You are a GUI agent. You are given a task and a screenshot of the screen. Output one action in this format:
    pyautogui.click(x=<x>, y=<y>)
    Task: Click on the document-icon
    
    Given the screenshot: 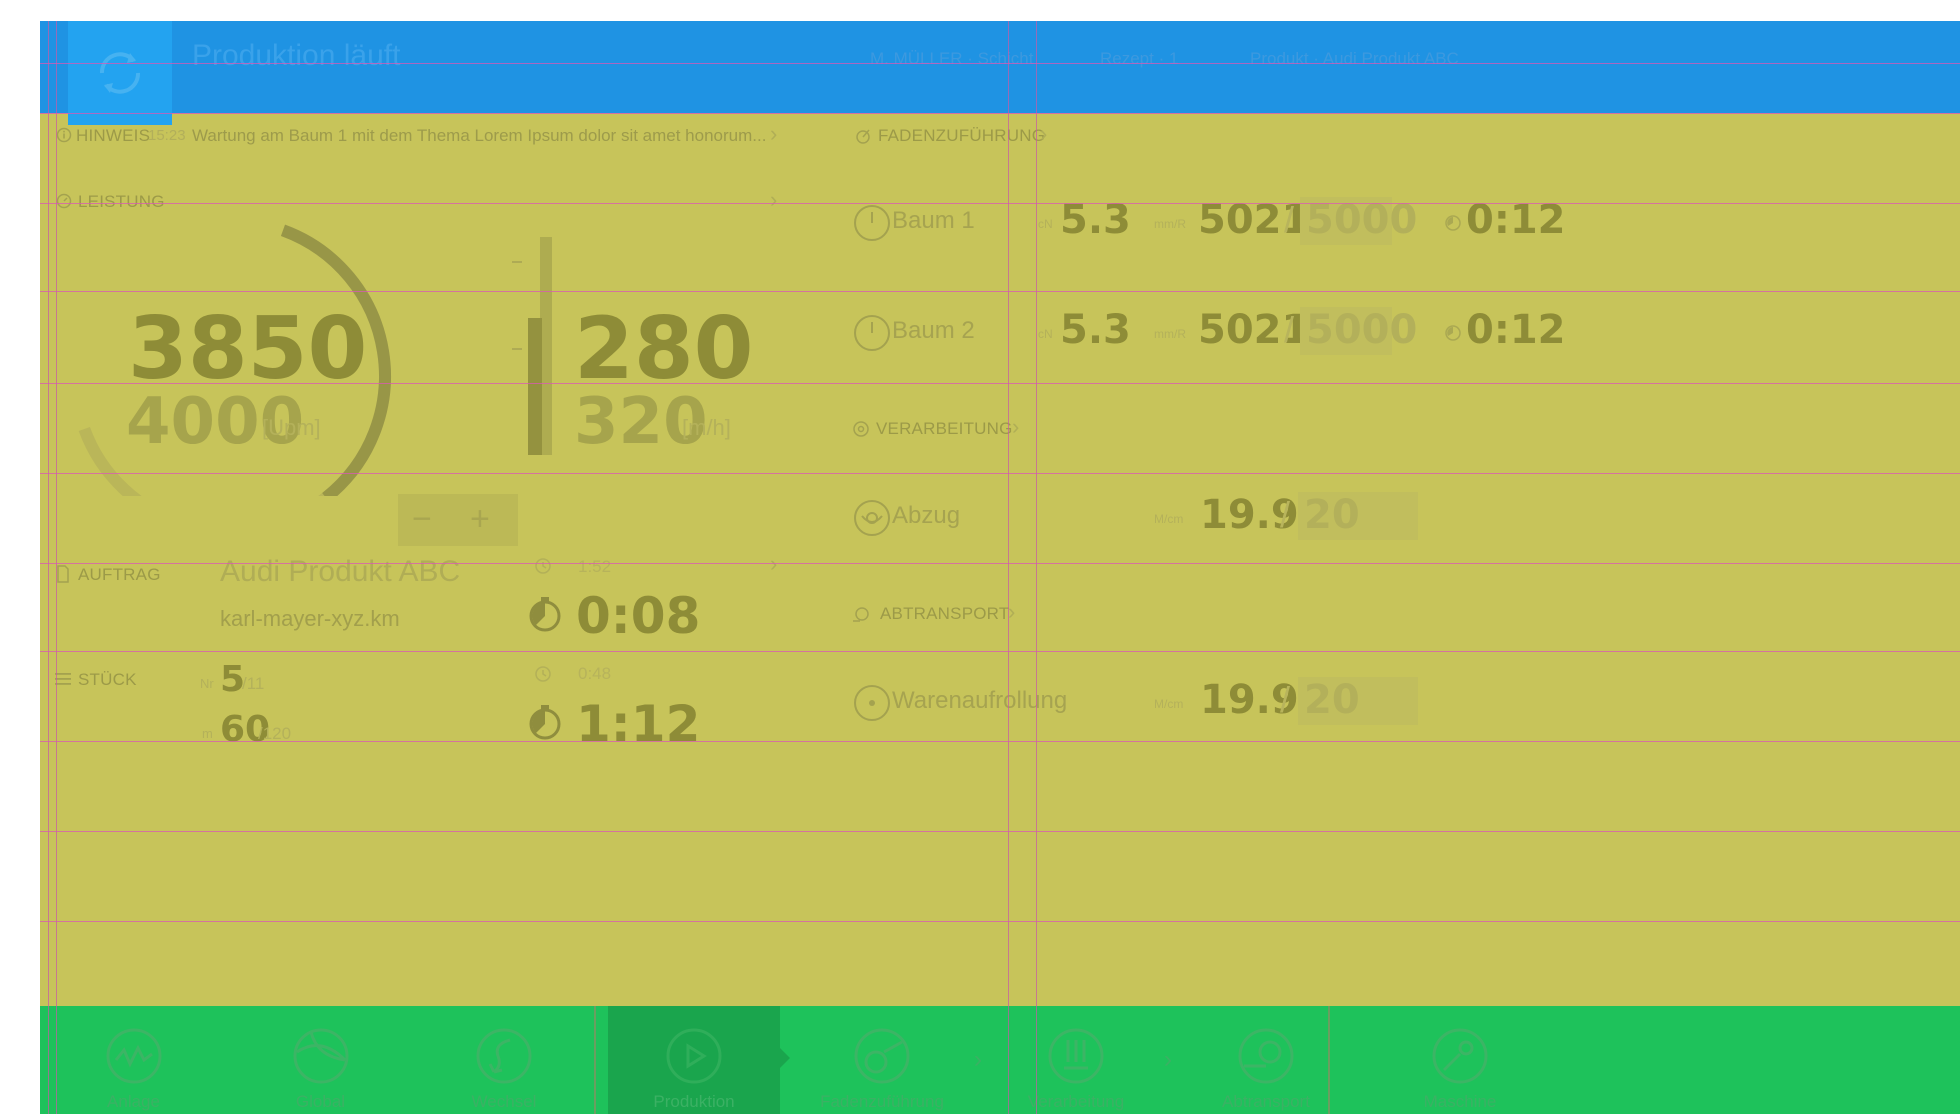 What is the action you would take?
    pyautogui.click(x=63, y=574)
    